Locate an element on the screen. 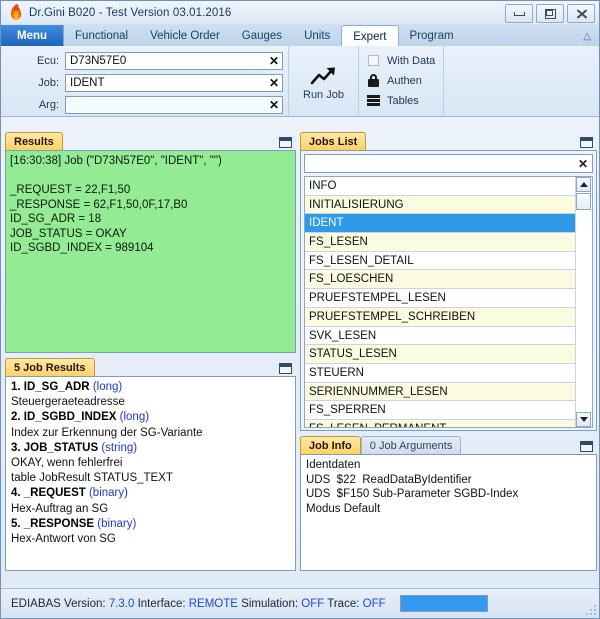  jobs-list-scrollbar is located at coordinates (583, 302).